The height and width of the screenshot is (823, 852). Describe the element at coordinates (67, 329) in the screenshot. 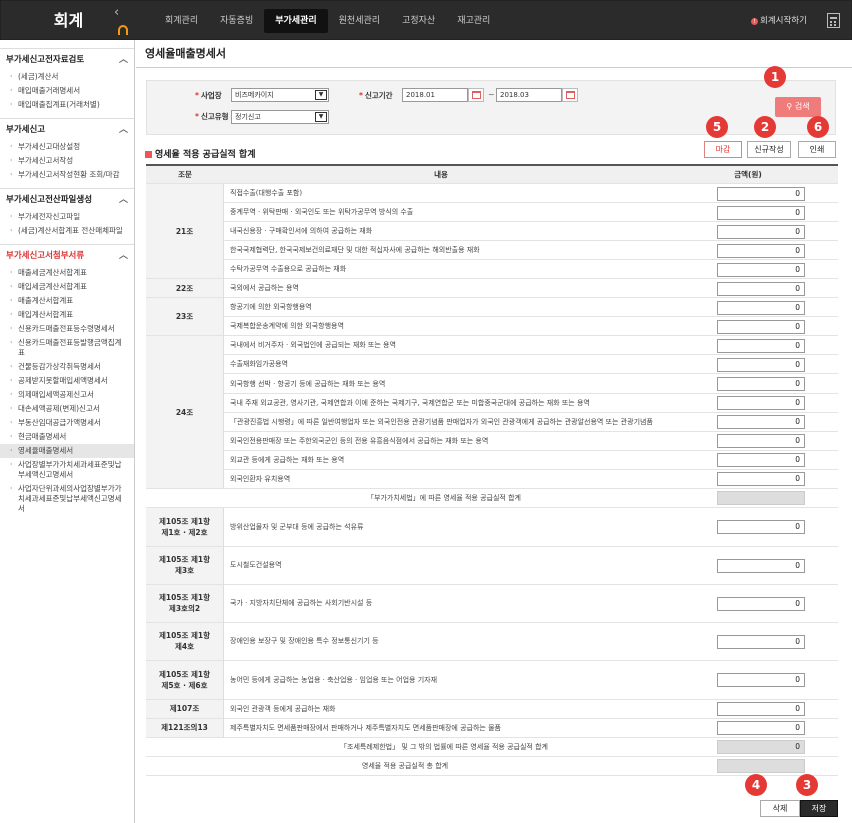

I see `sidebar-item: 신용카드매출전표등수령명세서` at that location.